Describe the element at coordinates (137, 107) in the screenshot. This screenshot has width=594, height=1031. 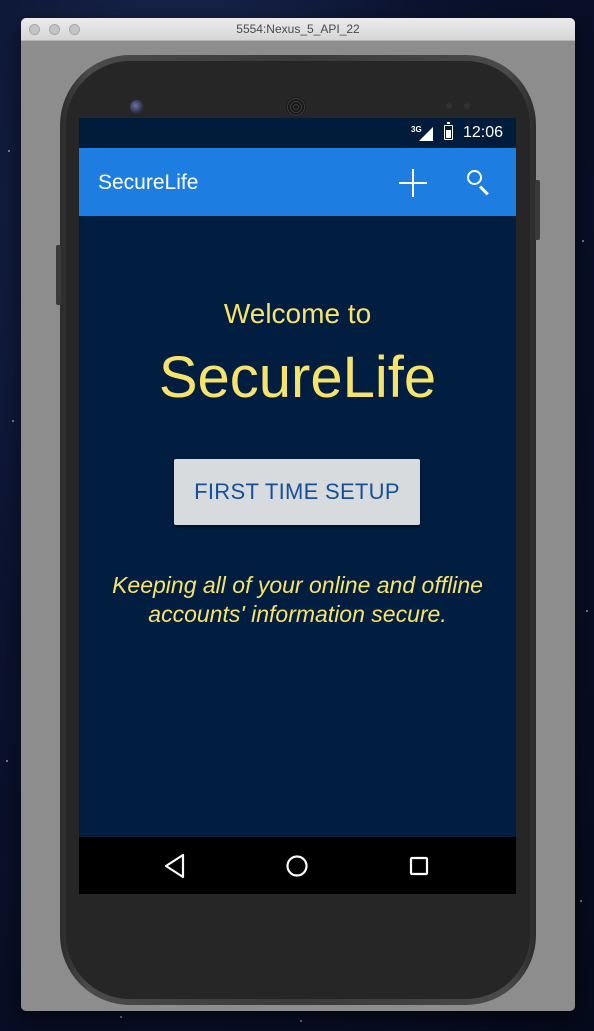
I see `front-camera` at that location.